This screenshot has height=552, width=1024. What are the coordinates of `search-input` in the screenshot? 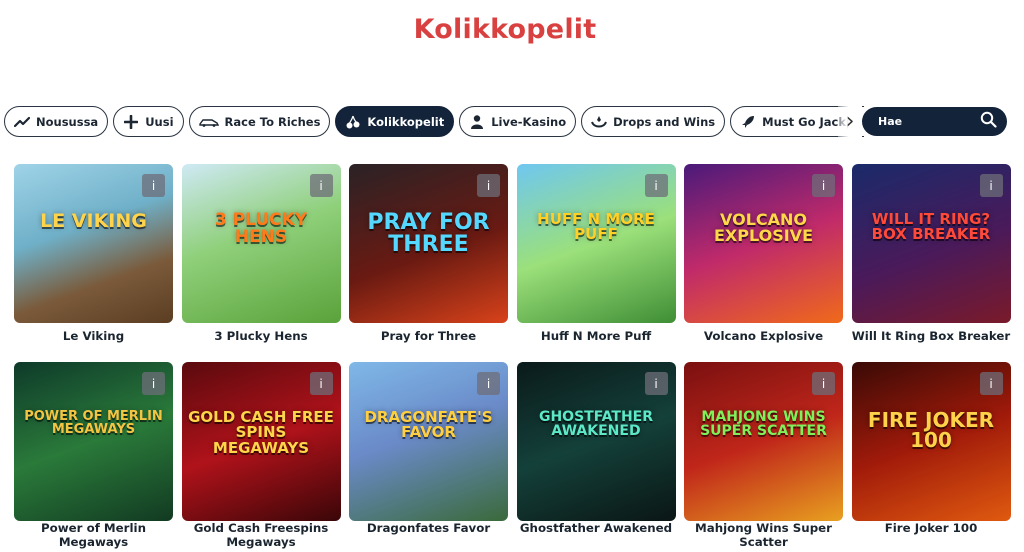 It's located at (923, 121).